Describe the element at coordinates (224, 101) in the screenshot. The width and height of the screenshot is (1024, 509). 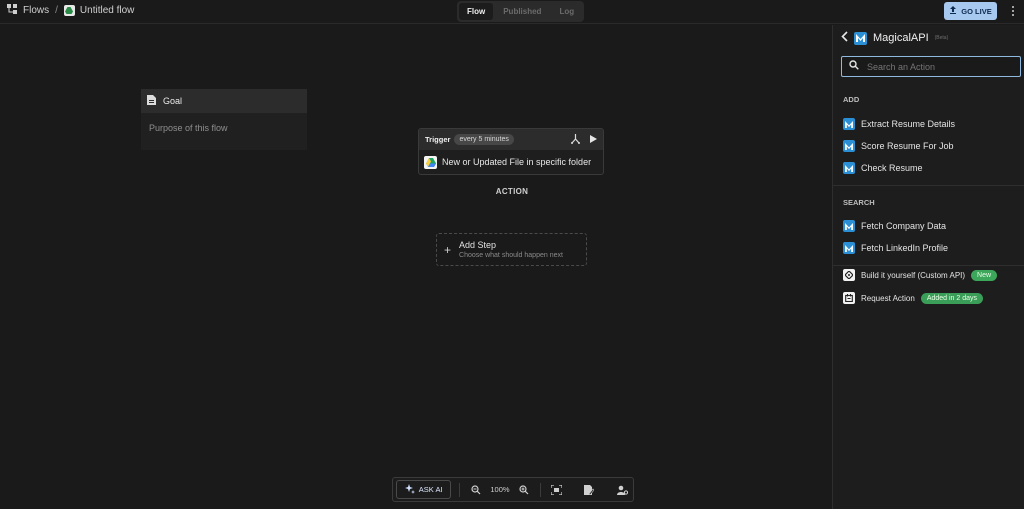
I see `goal-header: Goal` at that location.